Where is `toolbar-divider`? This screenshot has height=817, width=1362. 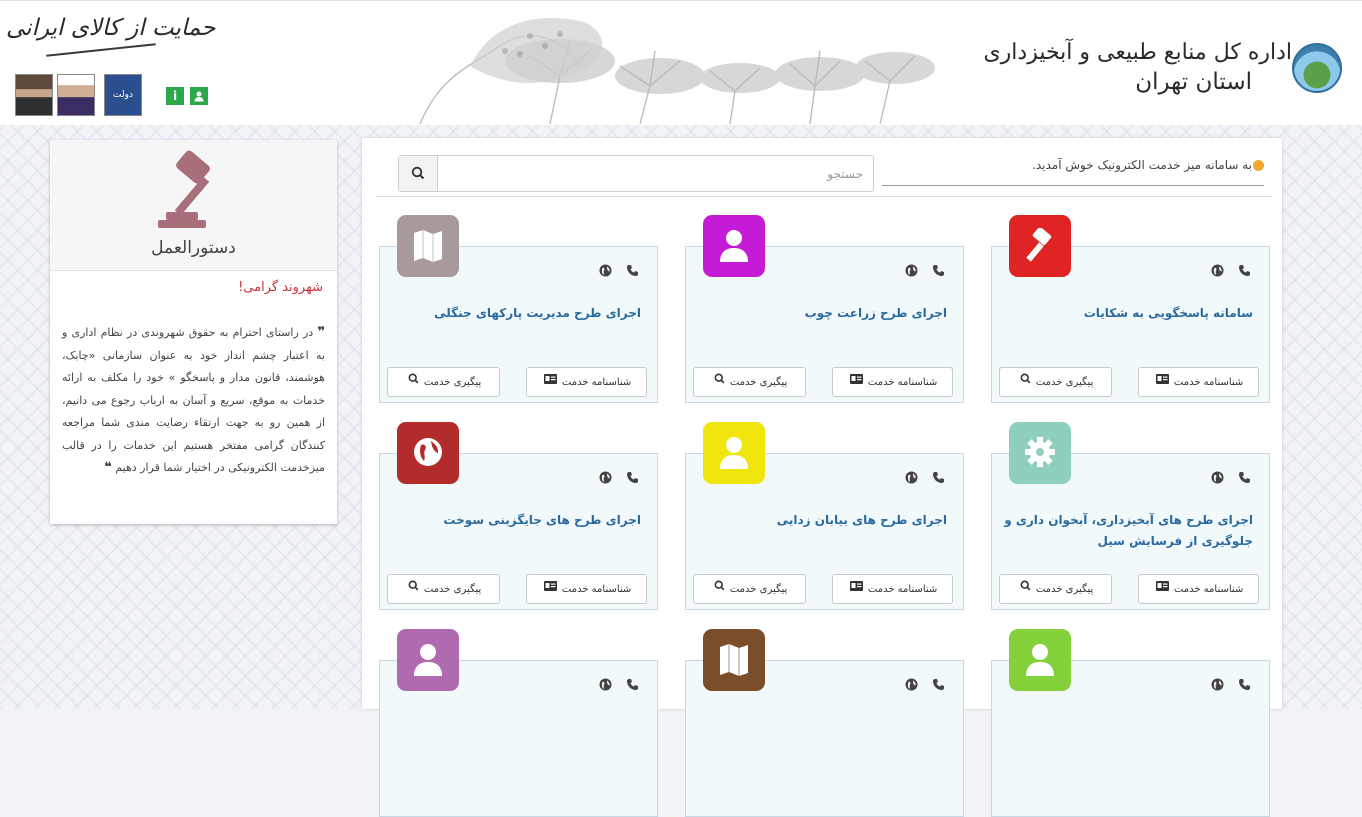
toolbar-divider is located at coordinates (824, 196).